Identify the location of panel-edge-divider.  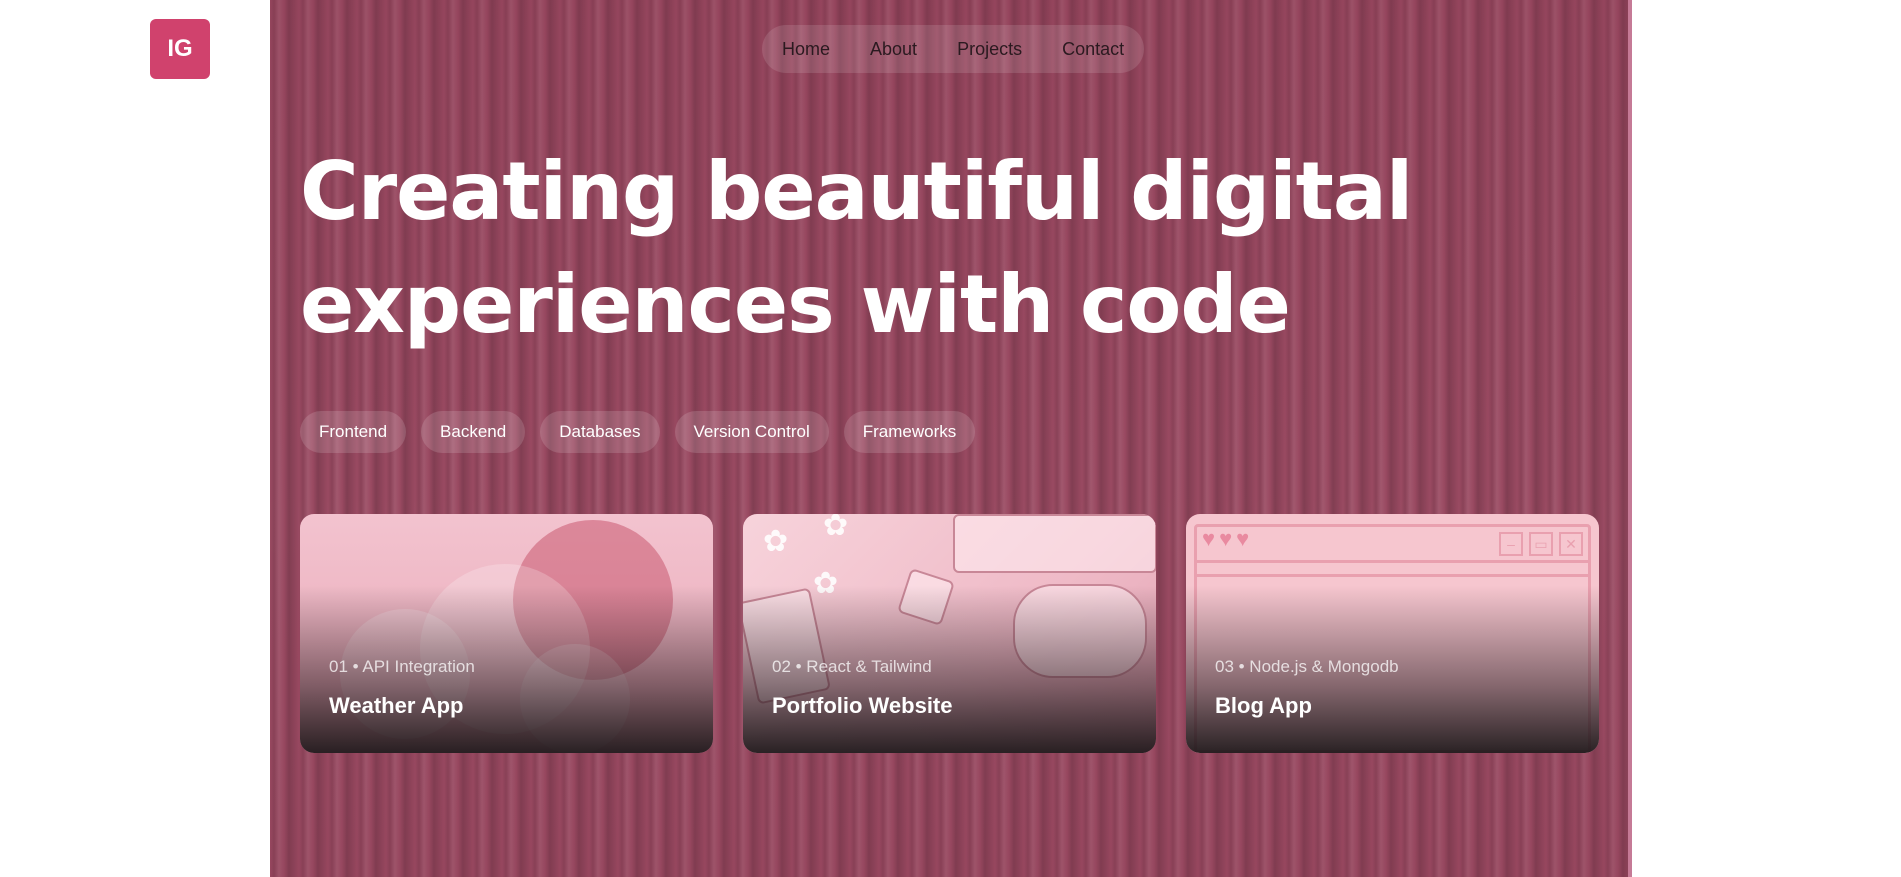
(1630, 438).